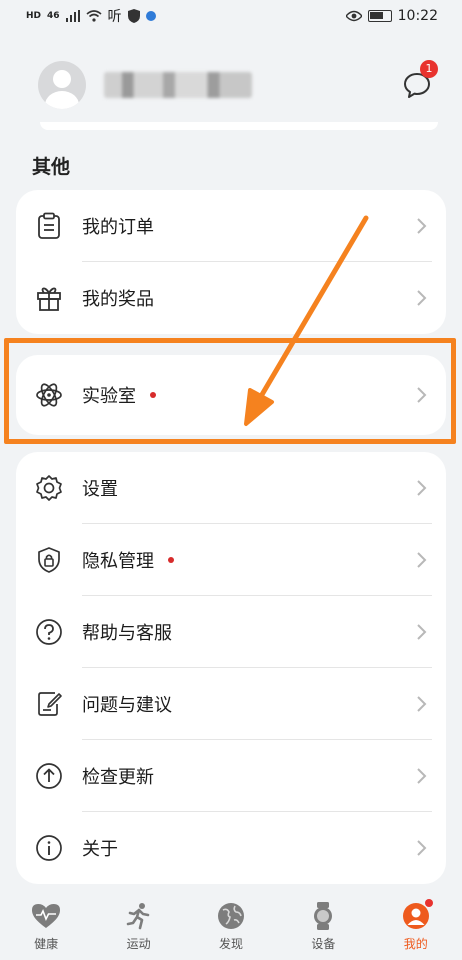 The width and height of the screenshot is (462, 960). What do you see at coordinates (306, 320) in the screenshot?
I see `annotation-arrow-icon` at bounding box center [306, 320].